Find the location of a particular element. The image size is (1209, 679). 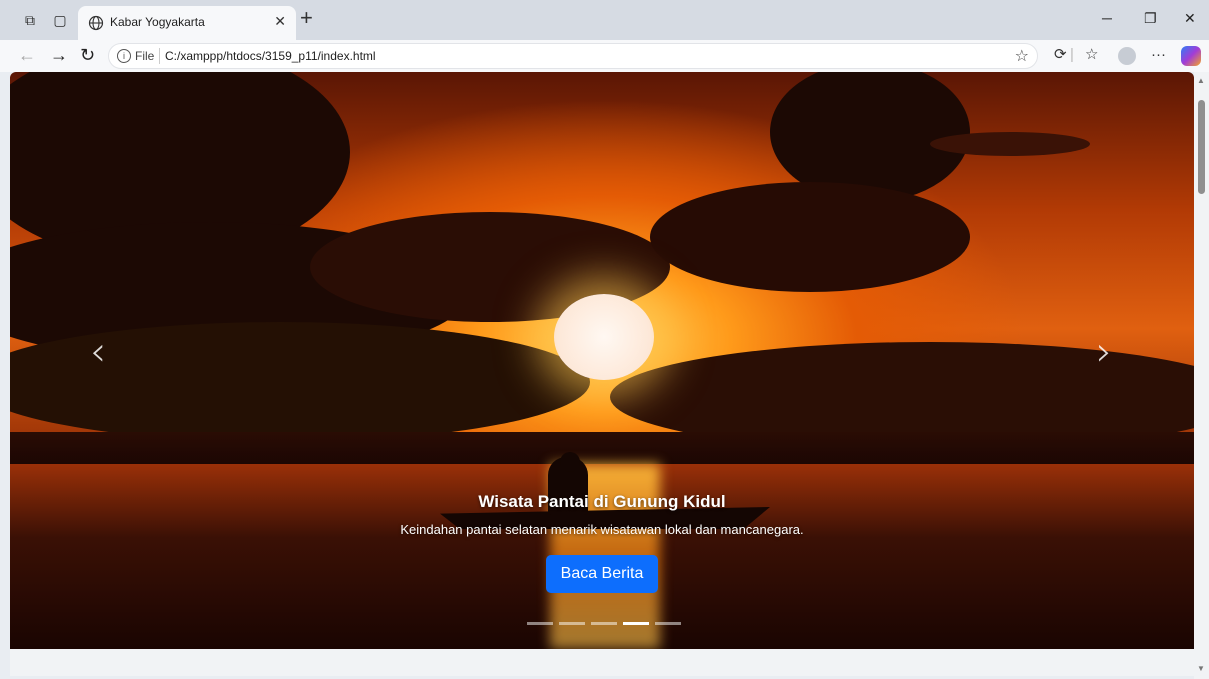

minimize-icon: ─ is located at coordinates (1107, 18).